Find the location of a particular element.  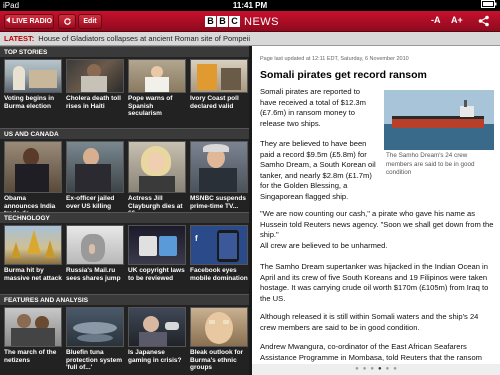

story-caption: Bleak outlook for Burma's ethnic groups is located at coordinates (217, 360).